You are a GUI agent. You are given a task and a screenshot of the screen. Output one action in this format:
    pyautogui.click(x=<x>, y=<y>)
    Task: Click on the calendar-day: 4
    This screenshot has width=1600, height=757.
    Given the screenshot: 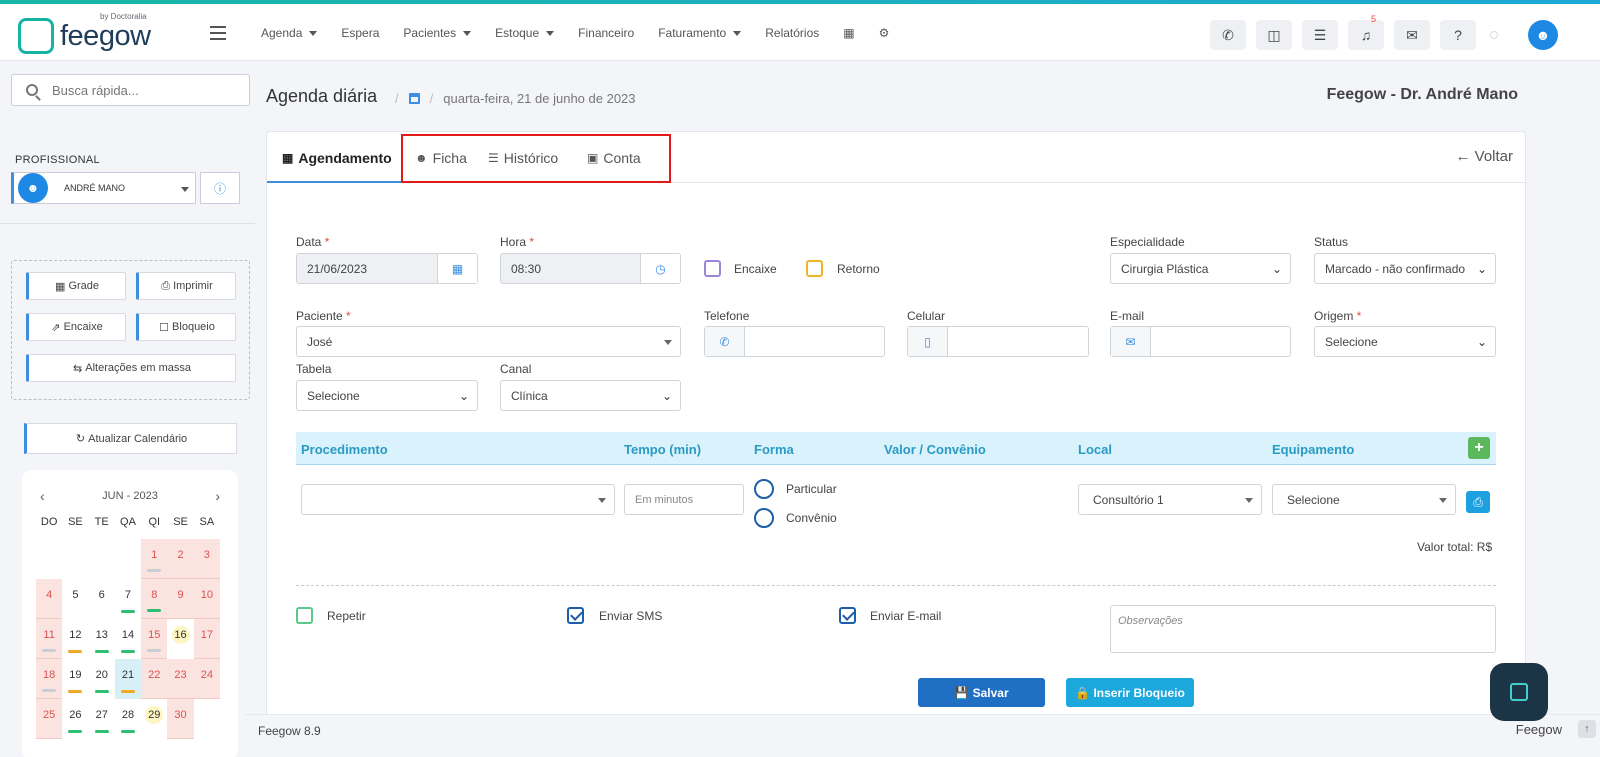 What is the action you would take?
    pyautogui.click(x=49, y=599)
    